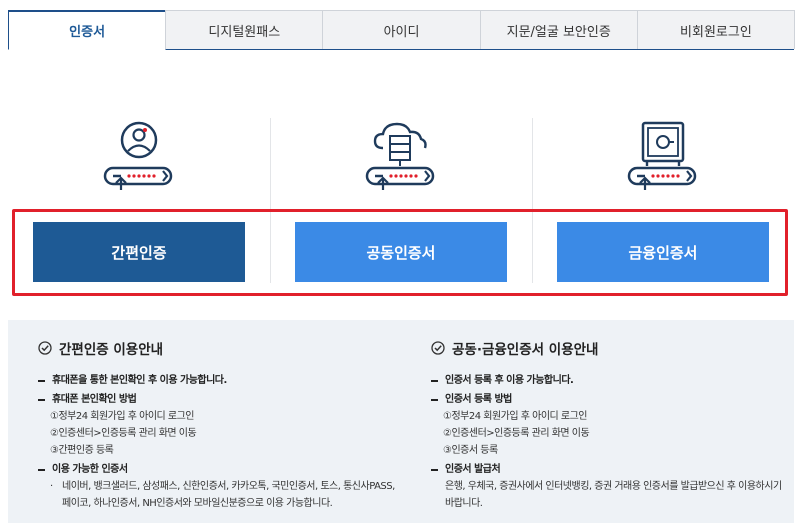  What do you see at coordinates (138, 155) in the screenshot?
I see `user-key-icon` at bounding box center [138, 155].